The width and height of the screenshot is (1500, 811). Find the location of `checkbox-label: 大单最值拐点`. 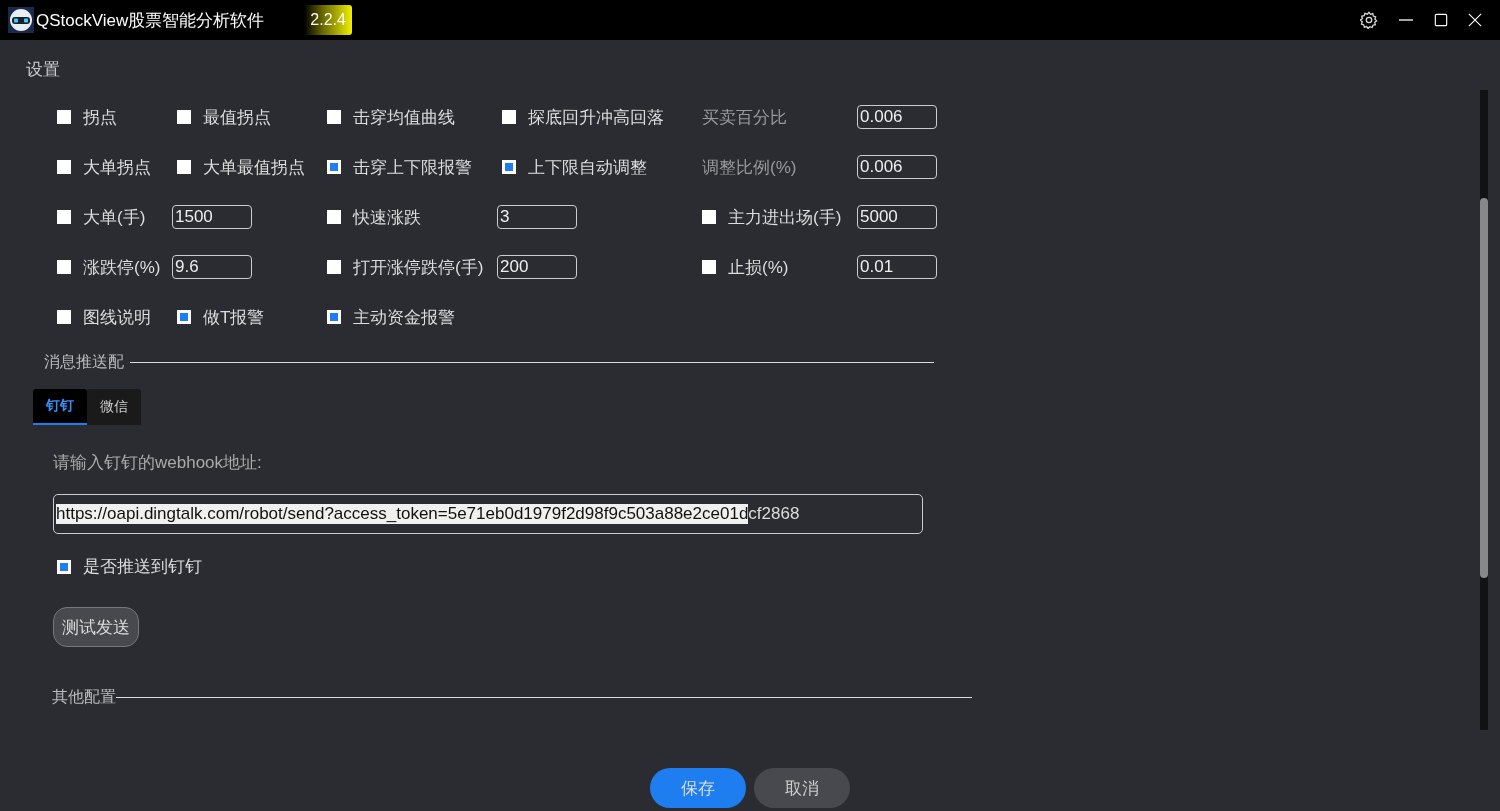

checkbox-label: 大单最值拐点 is located at coordinates (254, 167).